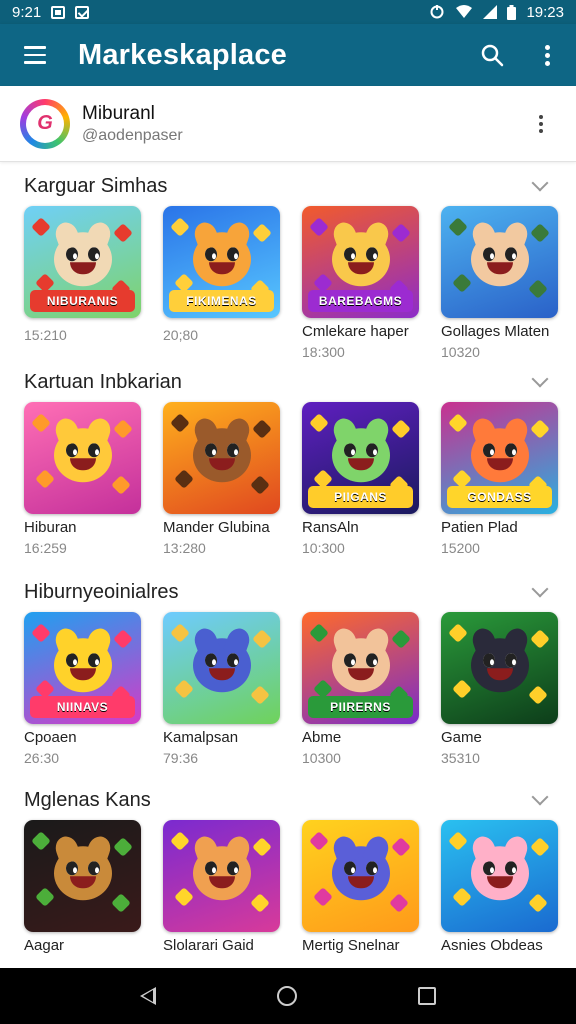  I want to click on app-tile: BAREBAGMS Cmlekare haper 18:300, so click(360, 283).